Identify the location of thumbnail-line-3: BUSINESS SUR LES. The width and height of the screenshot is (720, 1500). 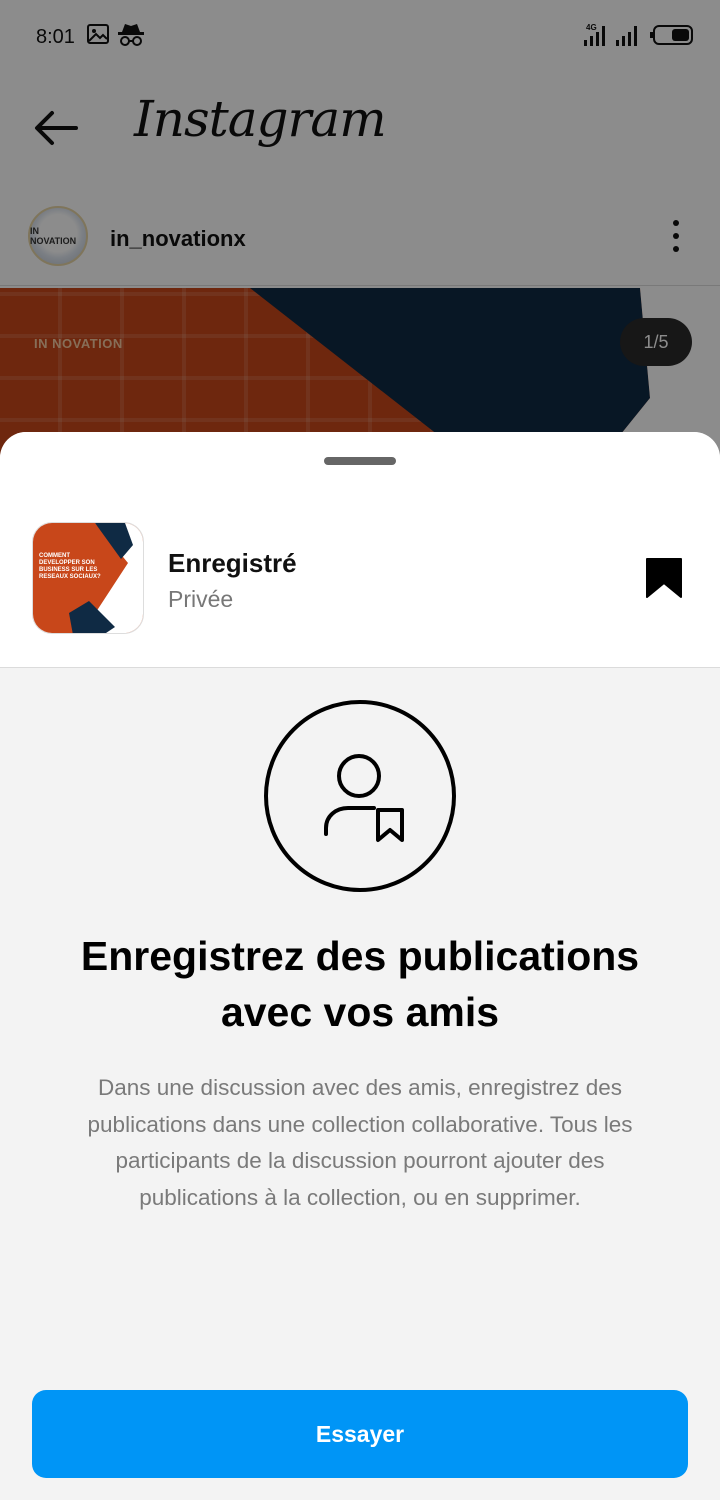
(68, 570).